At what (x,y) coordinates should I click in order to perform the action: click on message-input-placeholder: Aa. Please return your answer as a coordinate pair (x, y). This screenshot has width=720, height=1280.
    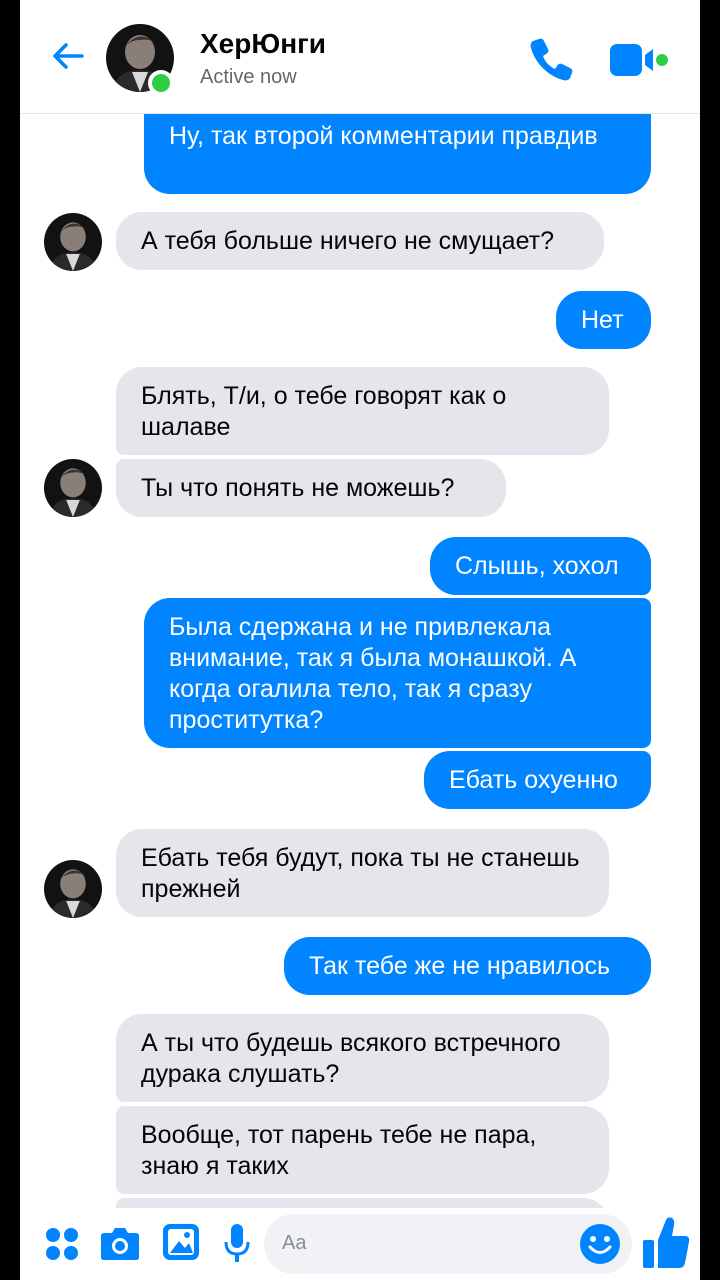
    Looking at the image, I should click on (294, 1243).